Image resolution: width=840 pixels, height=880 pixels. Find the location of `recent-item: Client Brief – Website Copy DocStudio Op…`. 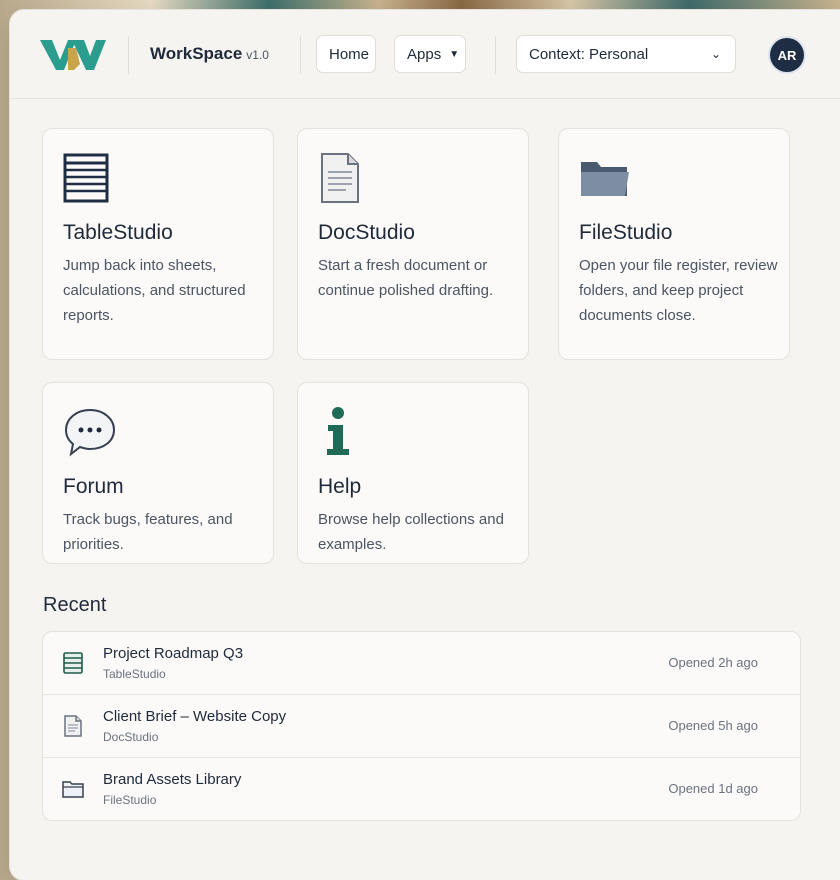

recent-item: Client Brief – Website Copy DocStudio Op… is located at coordinates (421, 726).